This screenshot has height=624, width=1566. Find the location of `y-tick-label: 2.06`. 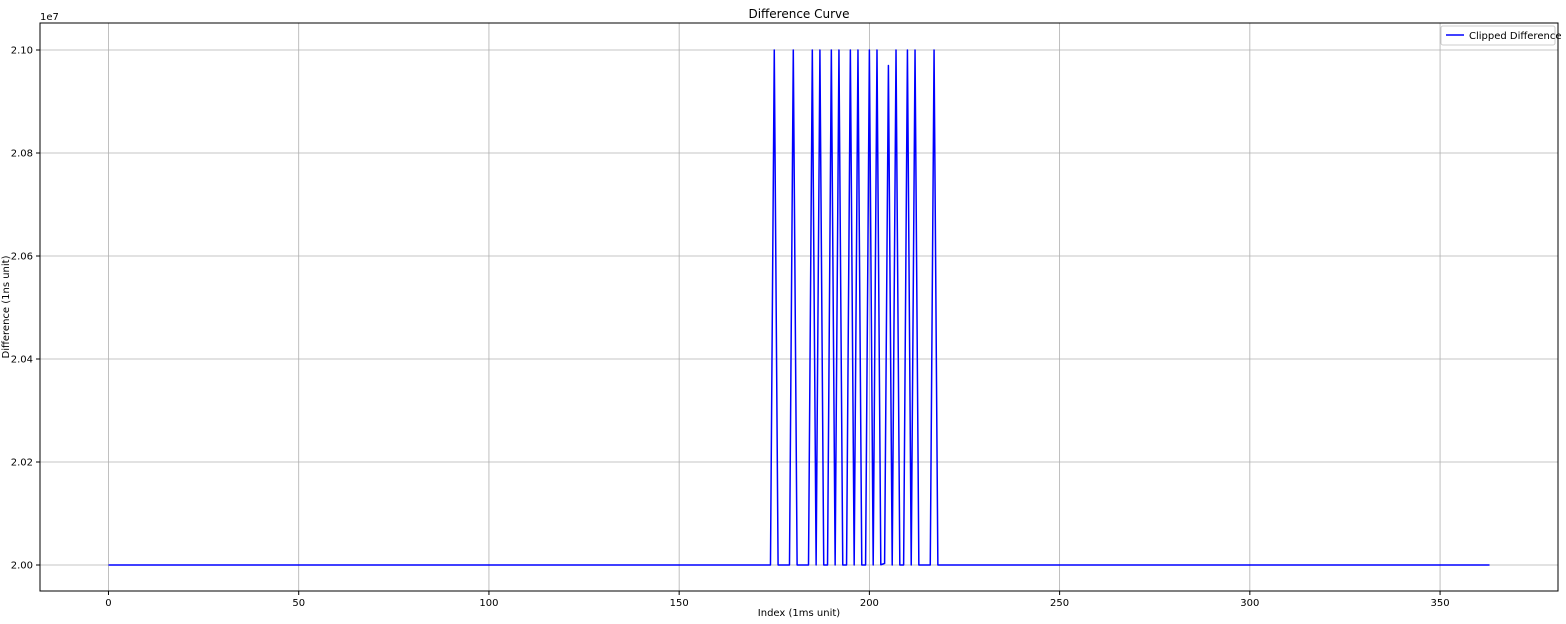

y-tick-label: 2.06 is located at coordinates (22, 257).